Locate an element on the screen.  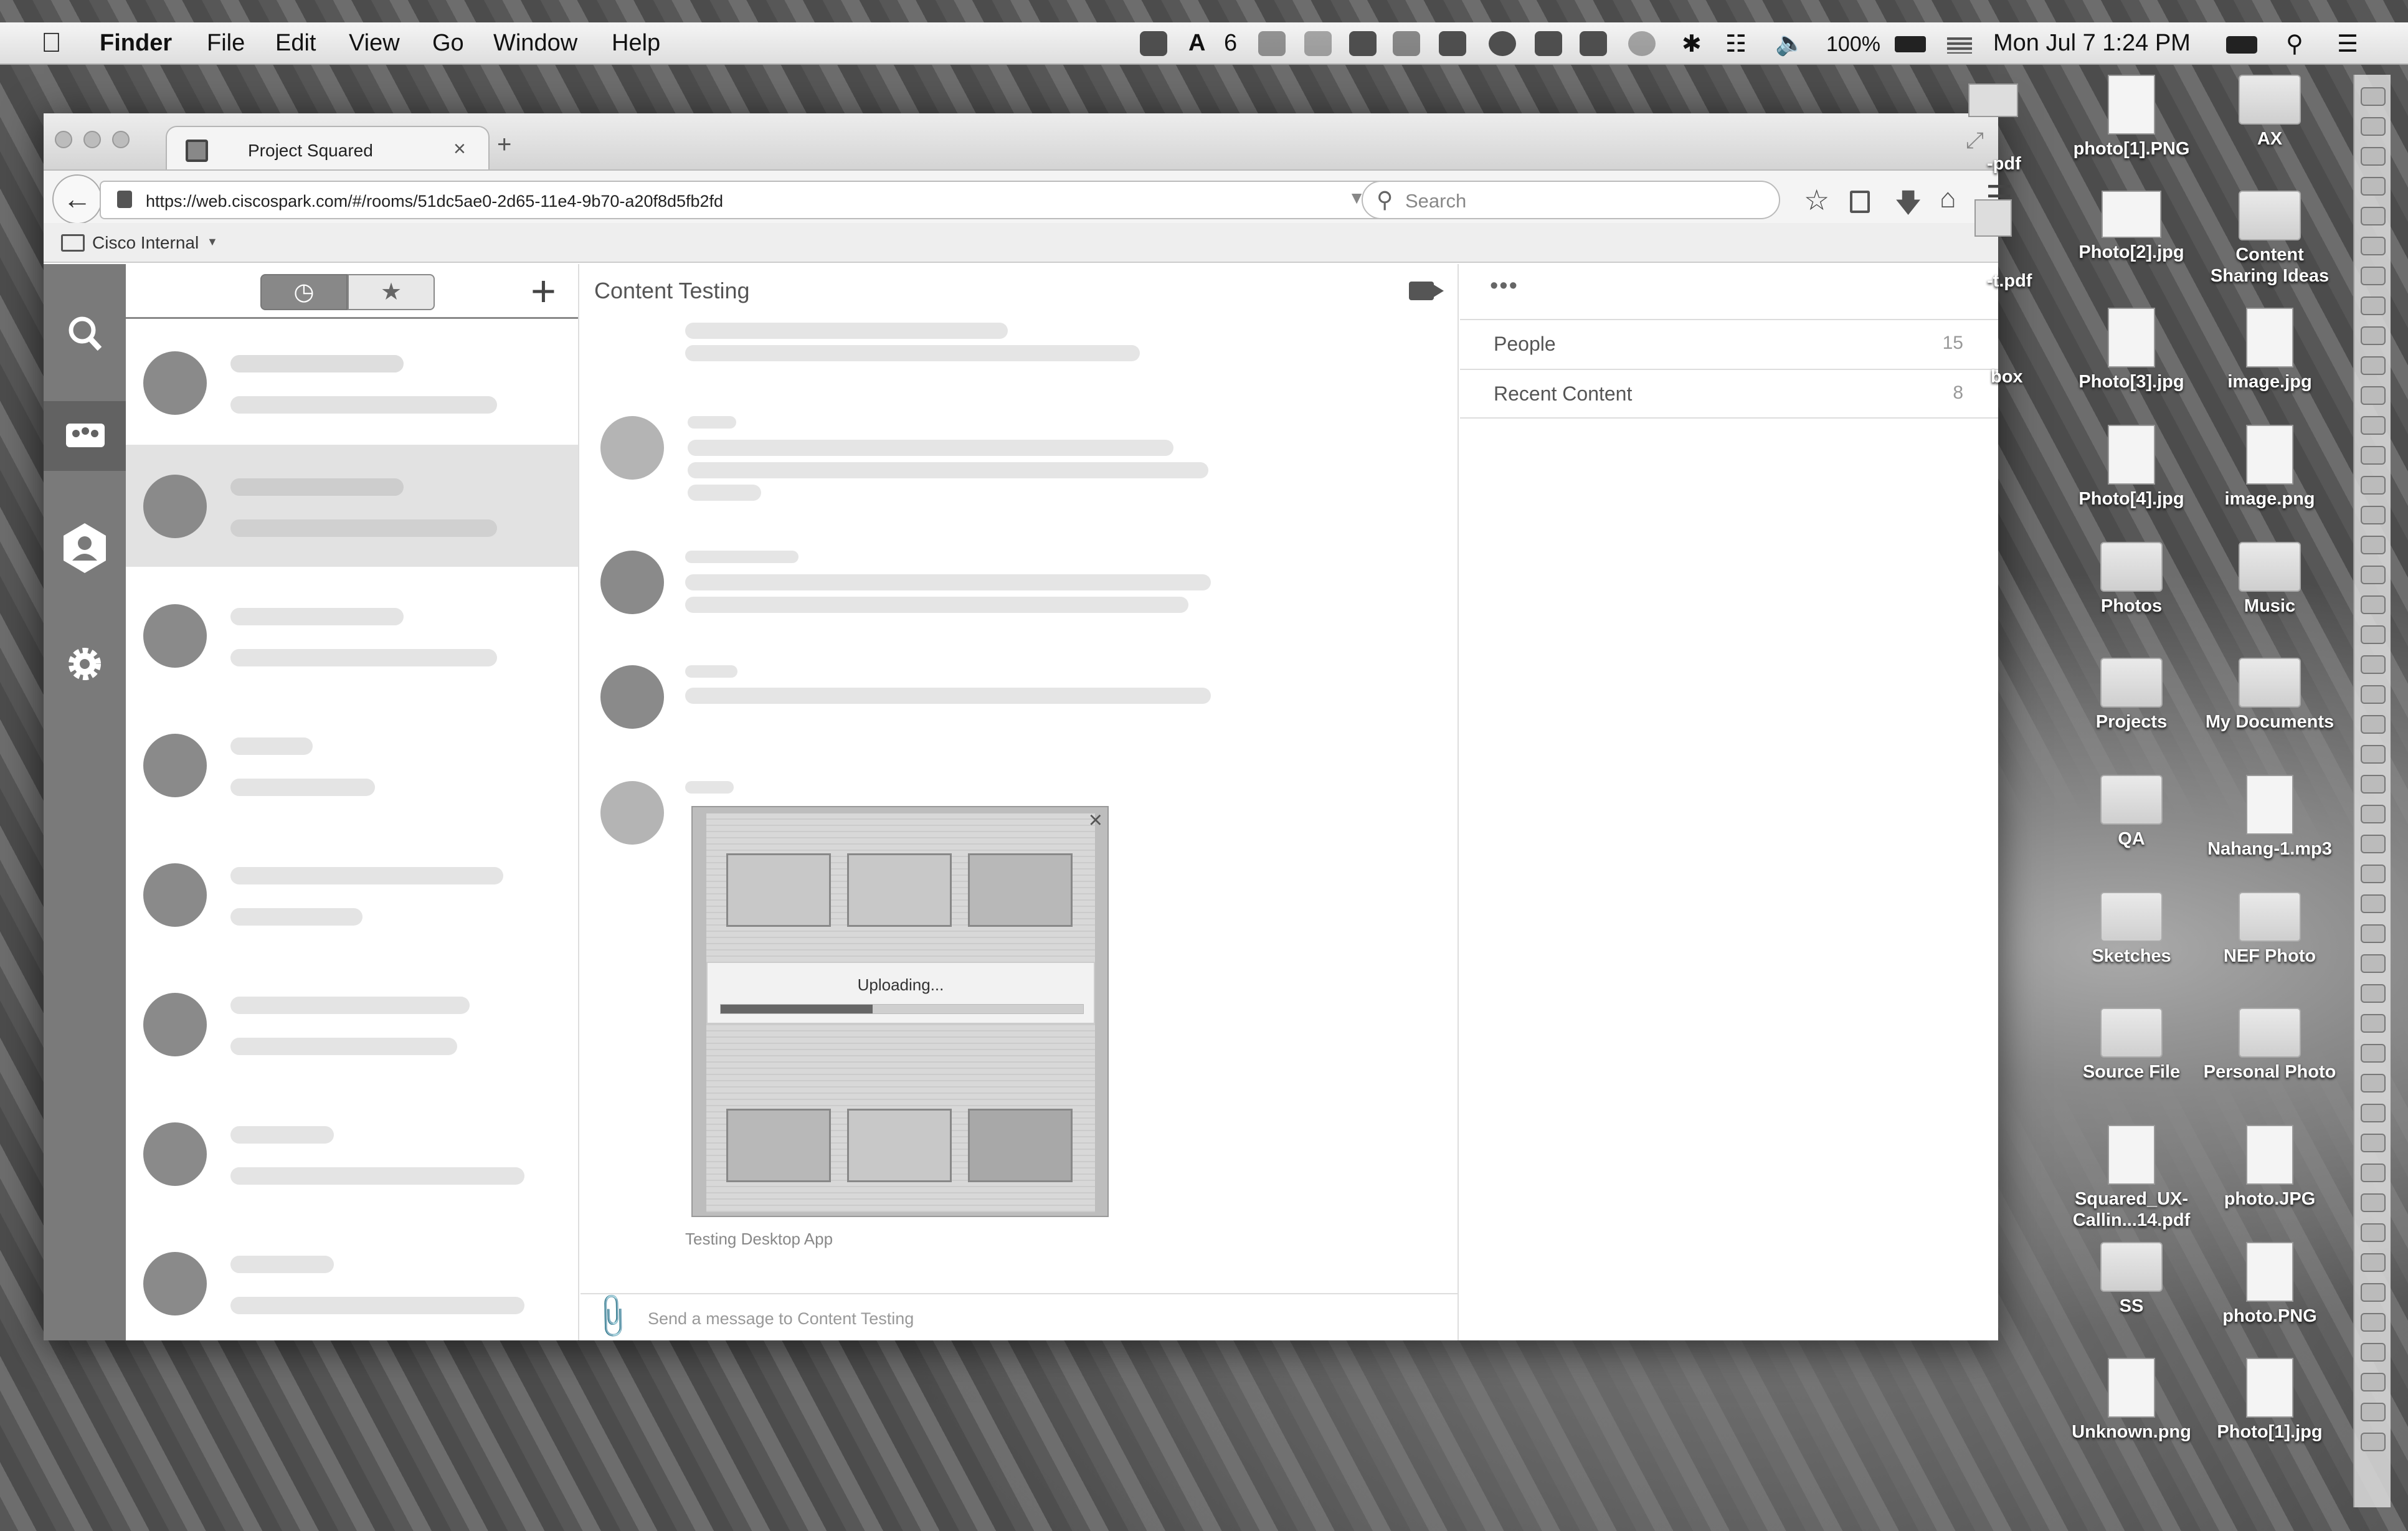
dropbox-icon is located at coordinates (1272, 43).